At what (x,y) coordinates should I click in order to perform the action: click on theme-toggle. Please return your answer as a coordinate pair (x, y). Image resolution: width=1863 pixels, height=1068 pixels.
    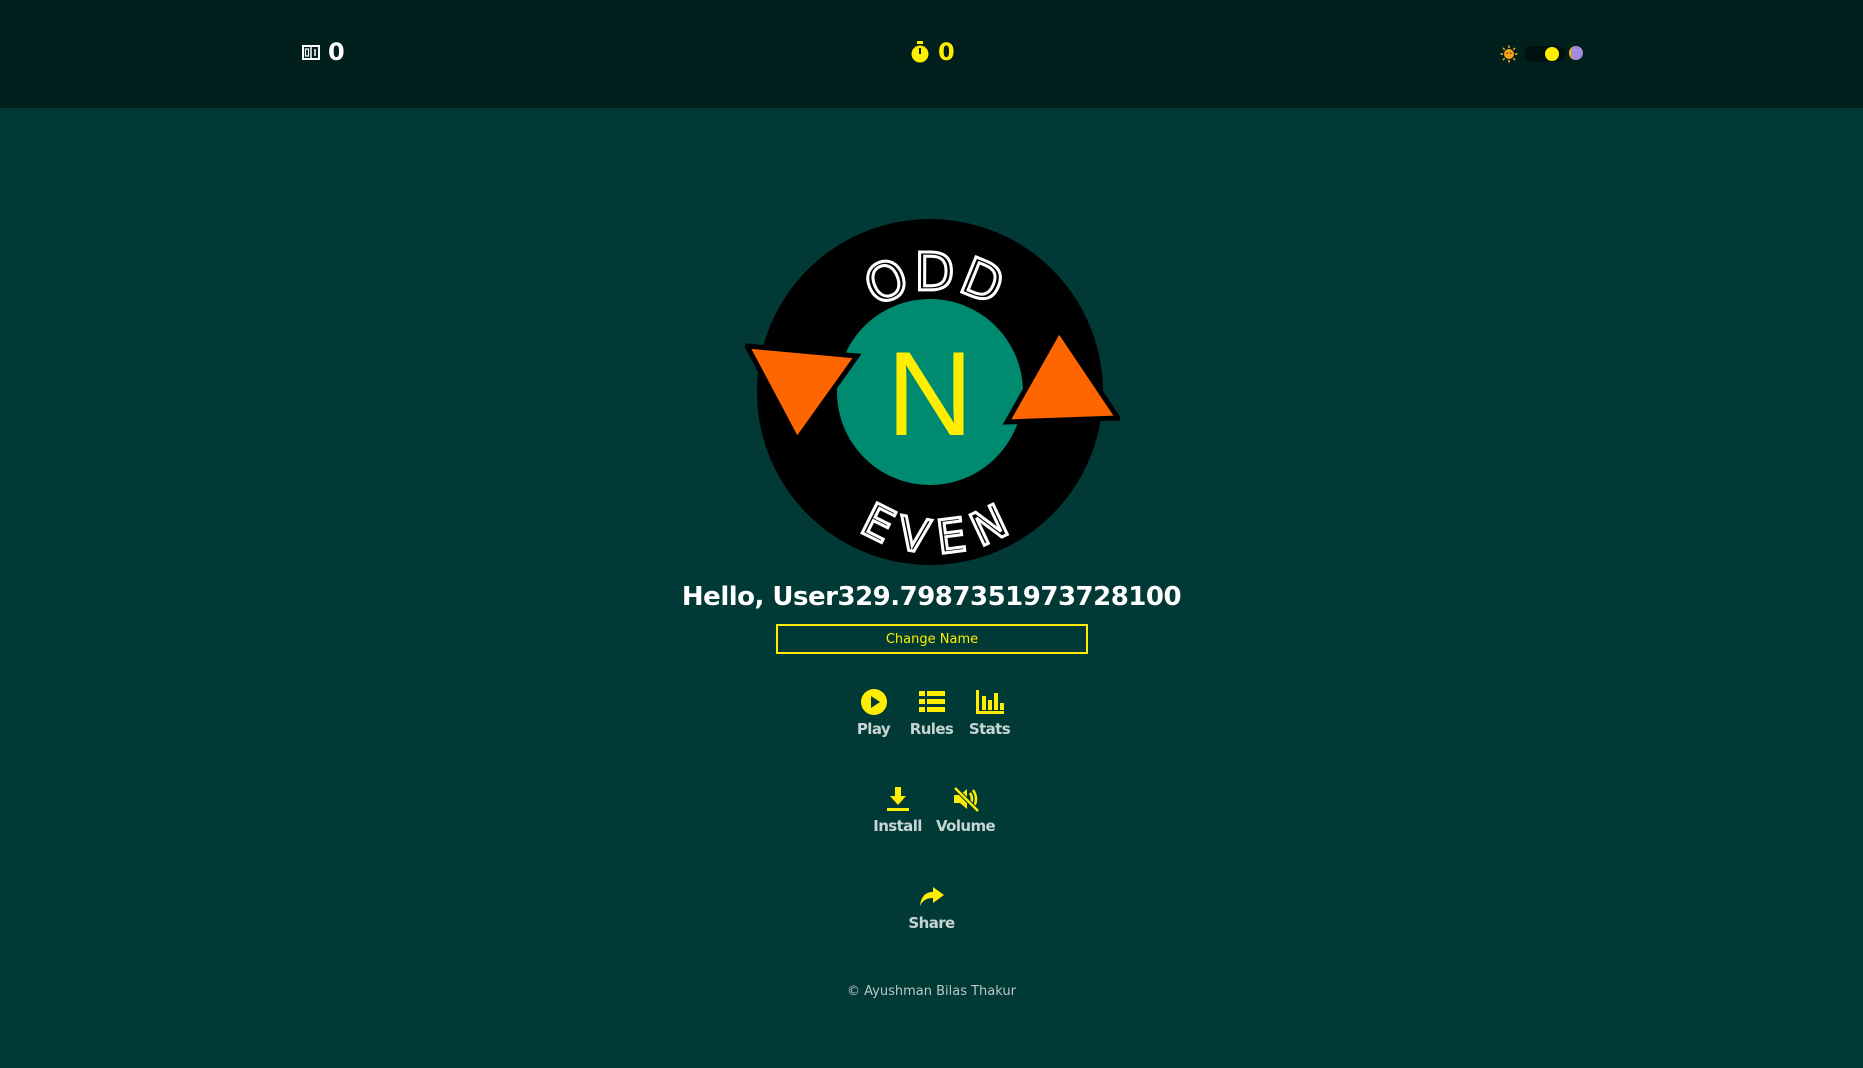
    Looking at the image, I should click on (1543, 54).